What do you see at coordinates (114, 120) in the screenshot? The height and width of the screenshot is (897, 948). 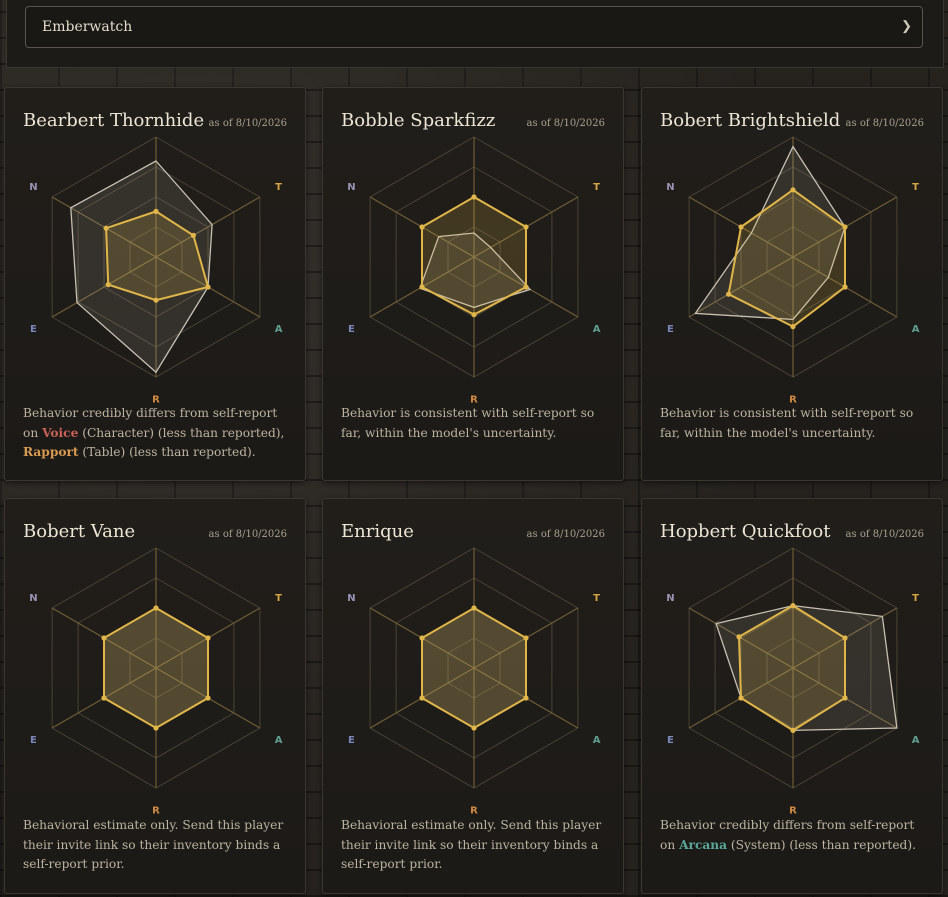 I see `player-name: Bearbert Thornhide` at bounding box center [114, 120].